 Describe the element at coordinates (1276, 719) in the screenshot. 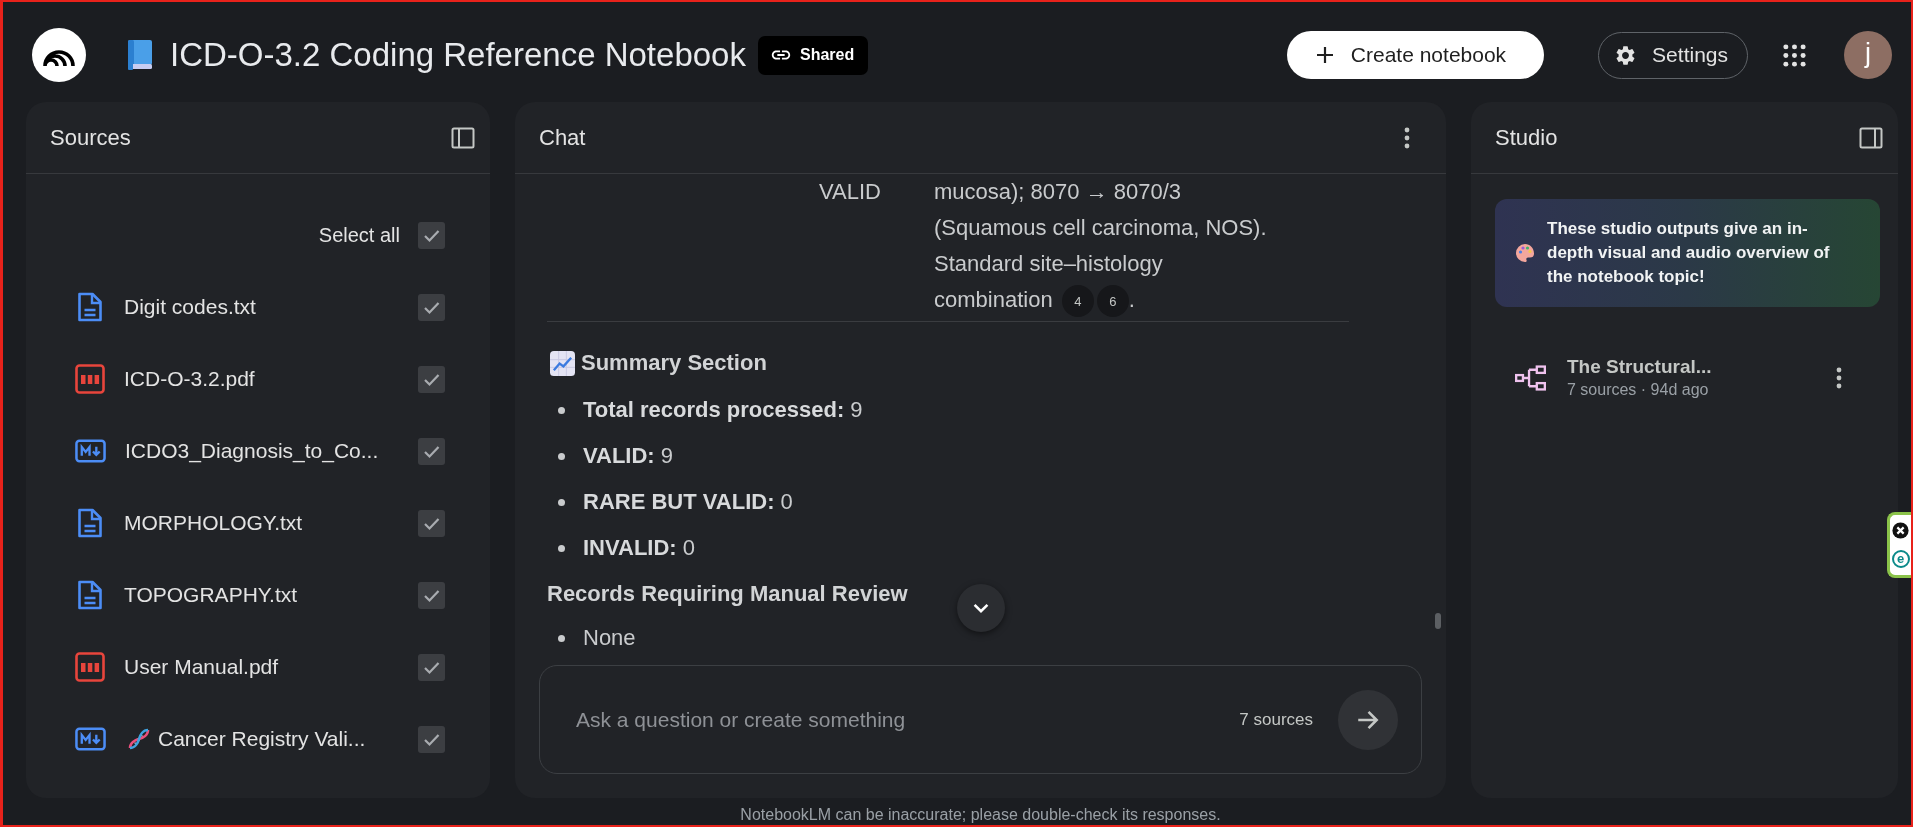

I see `source-count: 7 sources` at that location.